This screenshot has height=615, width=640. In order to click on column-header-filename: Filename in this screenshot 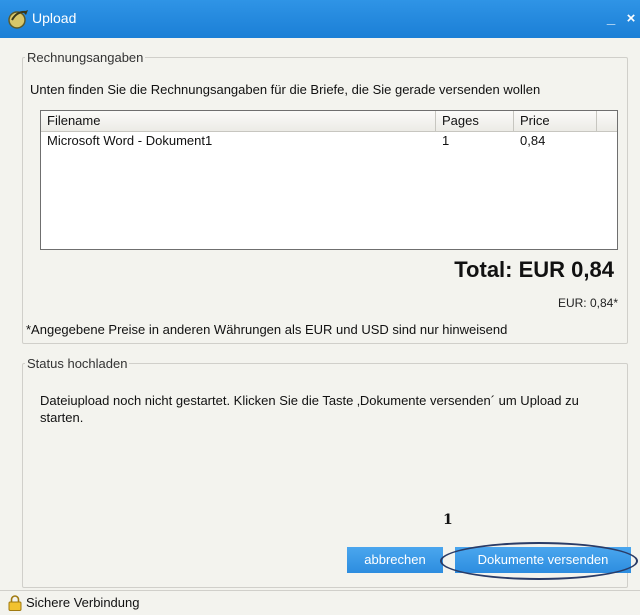, I will do `click(238, 121)`.